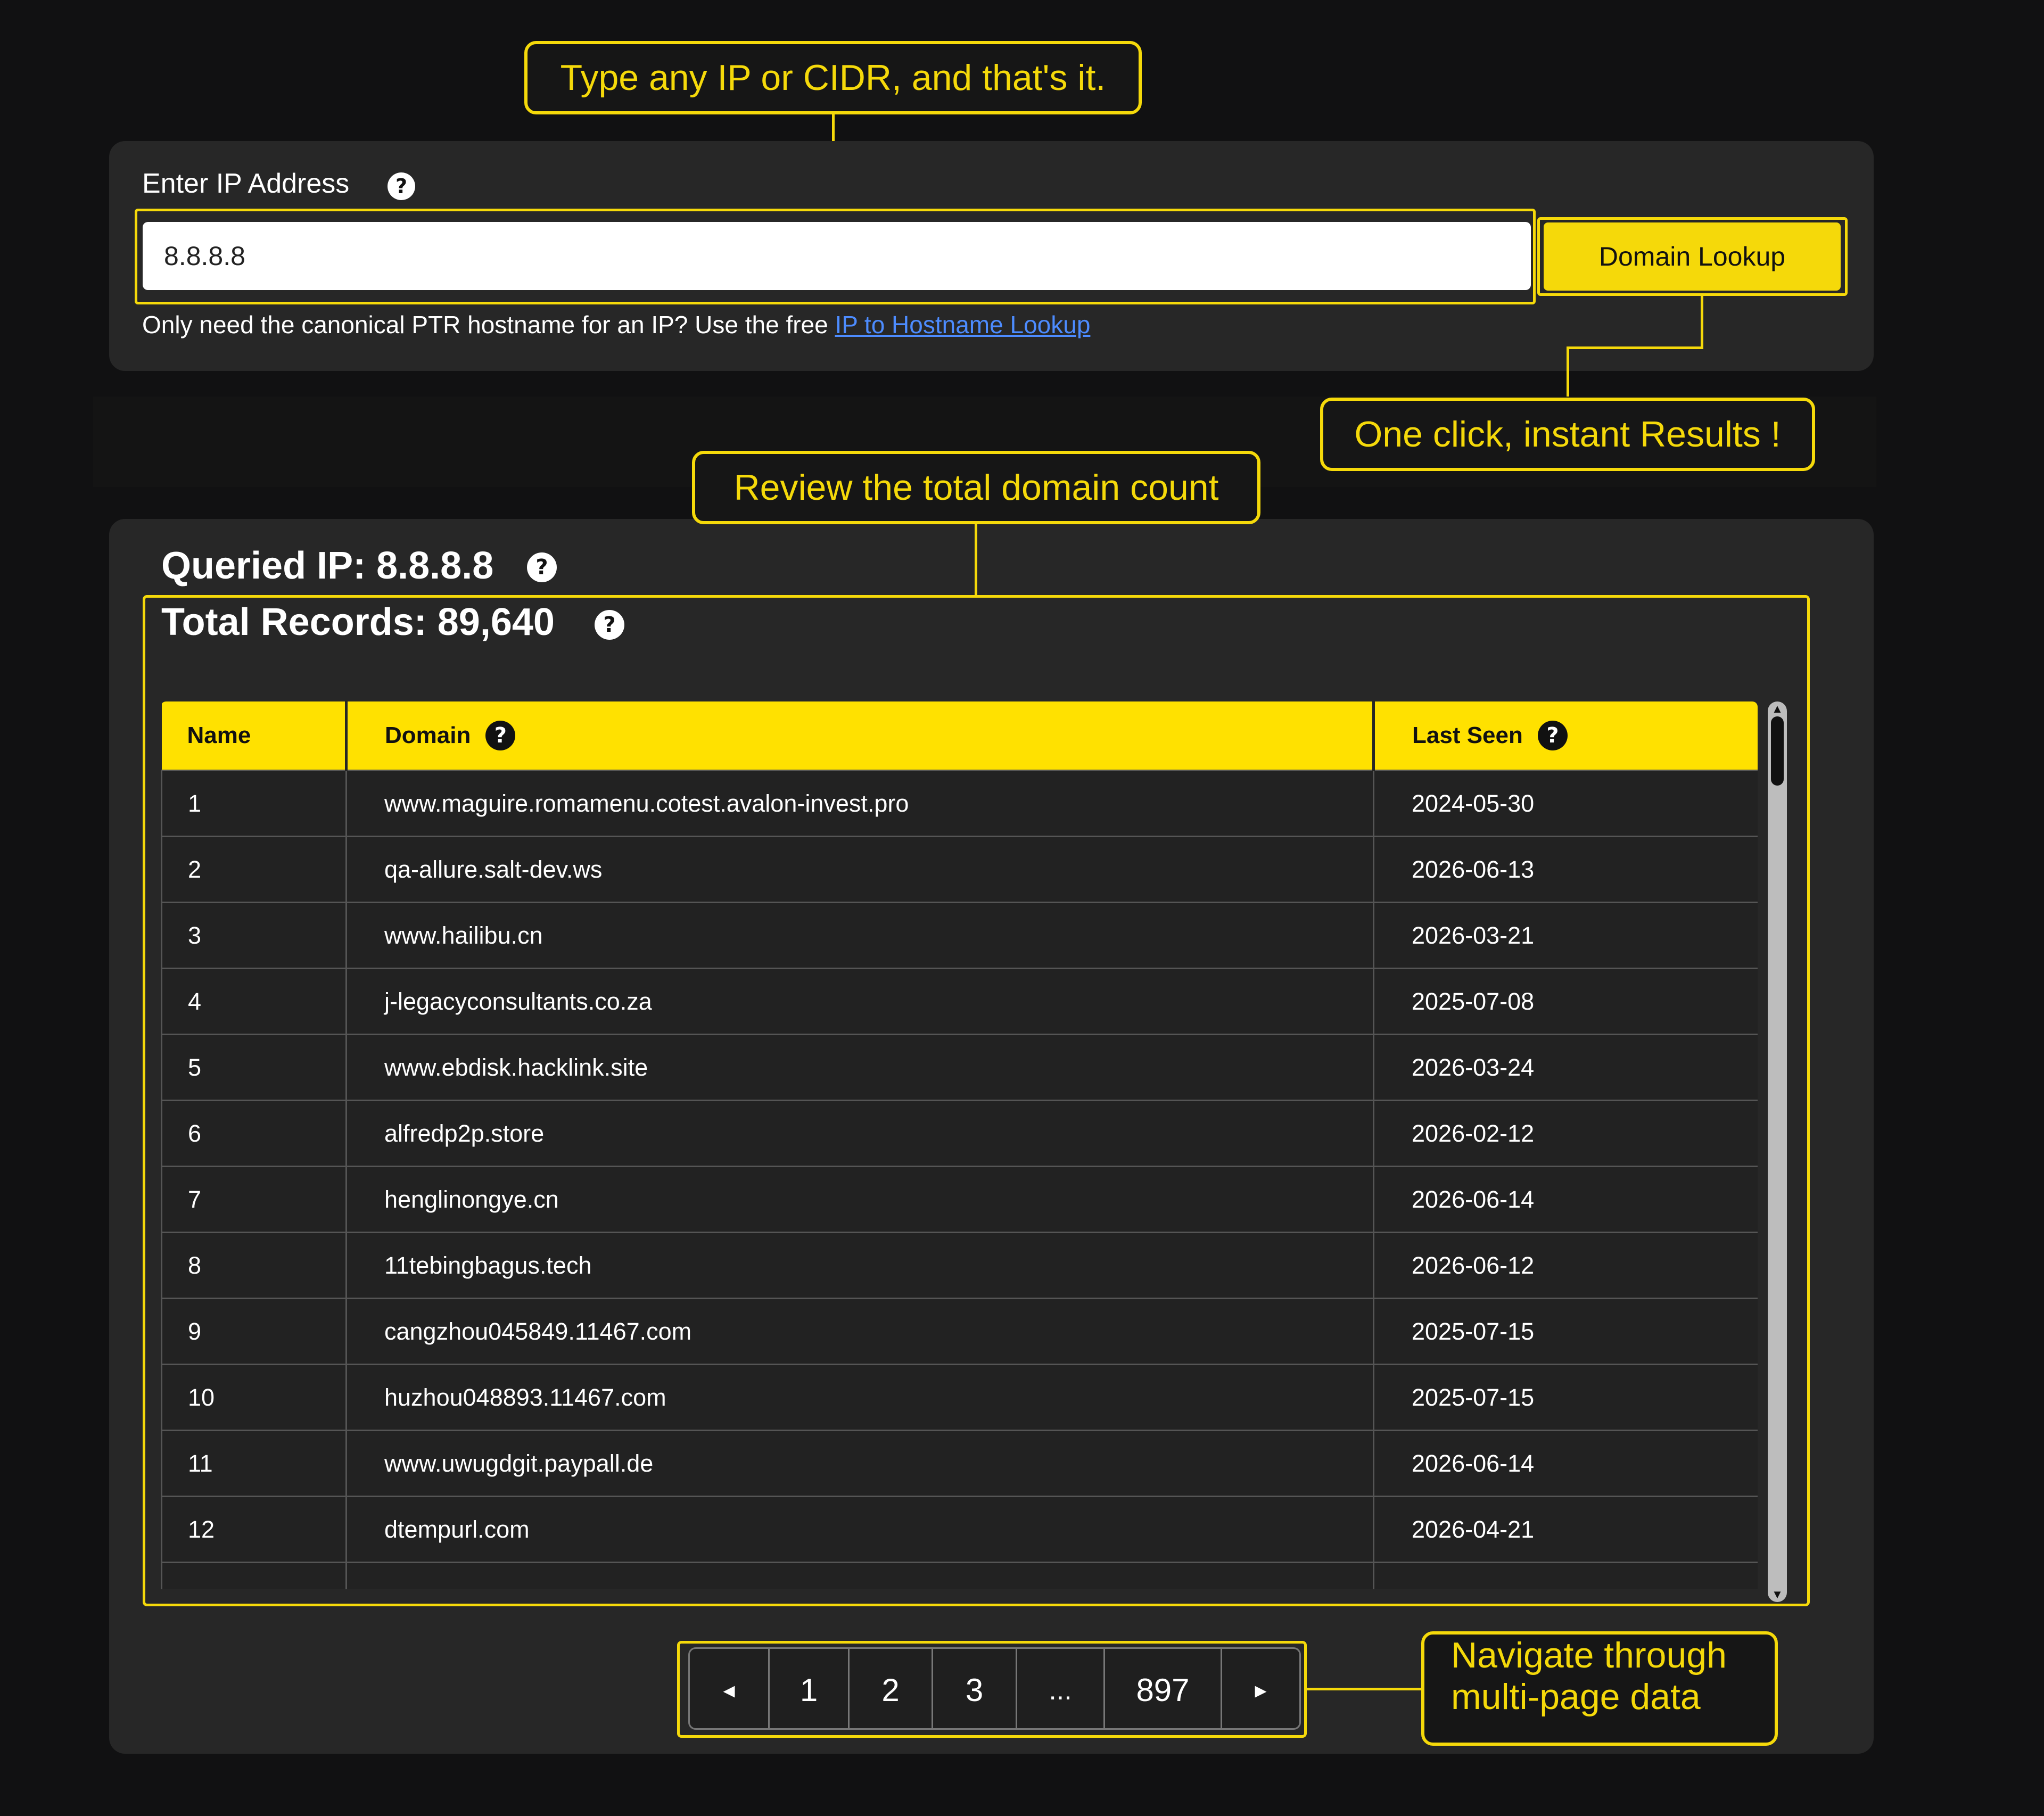  I want to click on table-row: 12 dtempurl.com 2026-04-21, so click(959, 1529).